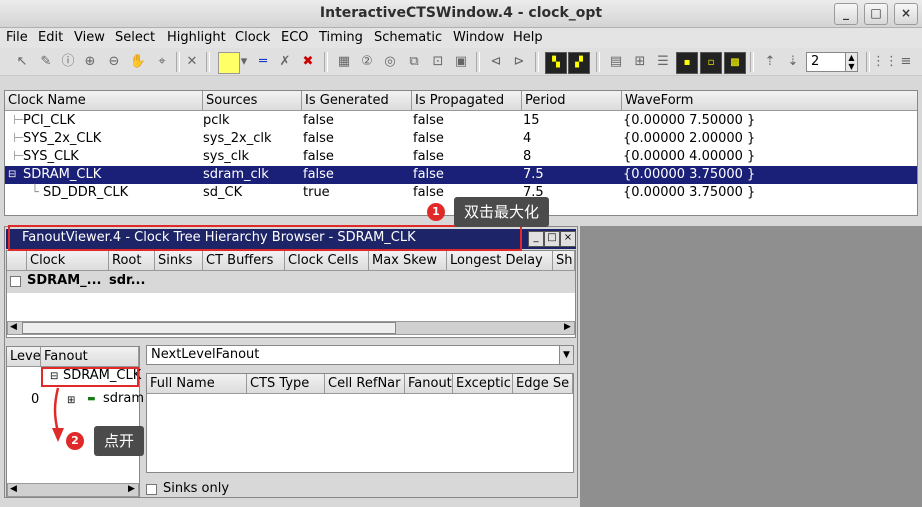 The height and width of the screenshot is (507, 922). What do you see at coordinates (15, 281) in the screenshot?
I see `row-checkbox` at bounding box center [15, 281].